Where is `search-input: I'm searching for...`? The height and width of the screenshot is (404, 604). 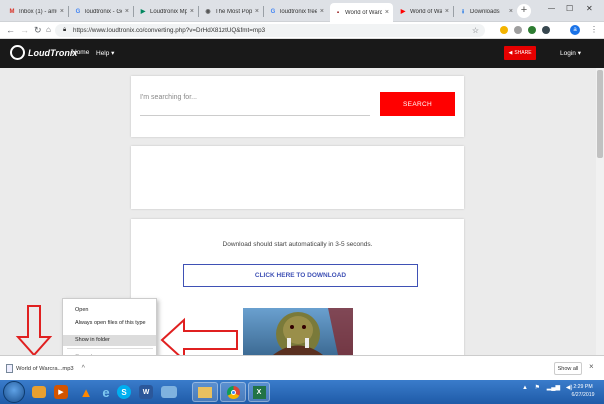
search-input: I'm searching for... is located at coordinates (255, 105).